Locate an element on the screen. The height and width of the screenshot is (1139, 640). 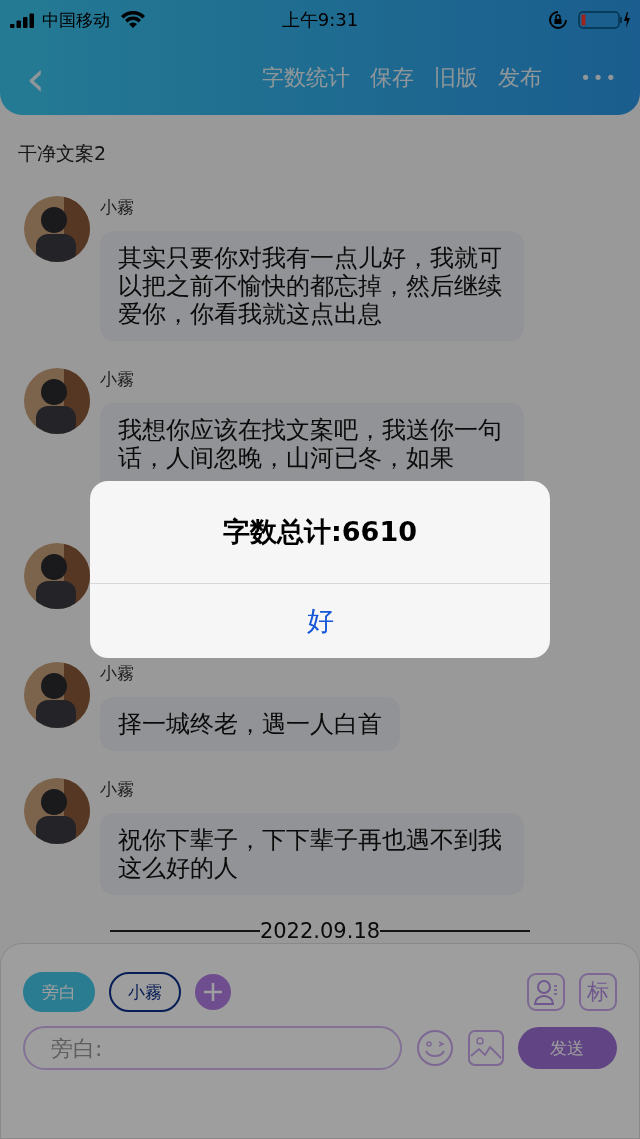
alert-message: 字数总计:6610 is located at coordinates (320, 532).